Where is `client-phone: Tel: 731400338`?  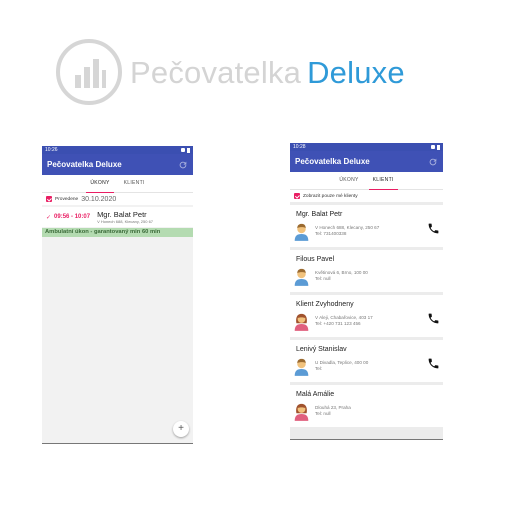
client-phone: Tel: 731400338 is located at coordinates (331, 233).